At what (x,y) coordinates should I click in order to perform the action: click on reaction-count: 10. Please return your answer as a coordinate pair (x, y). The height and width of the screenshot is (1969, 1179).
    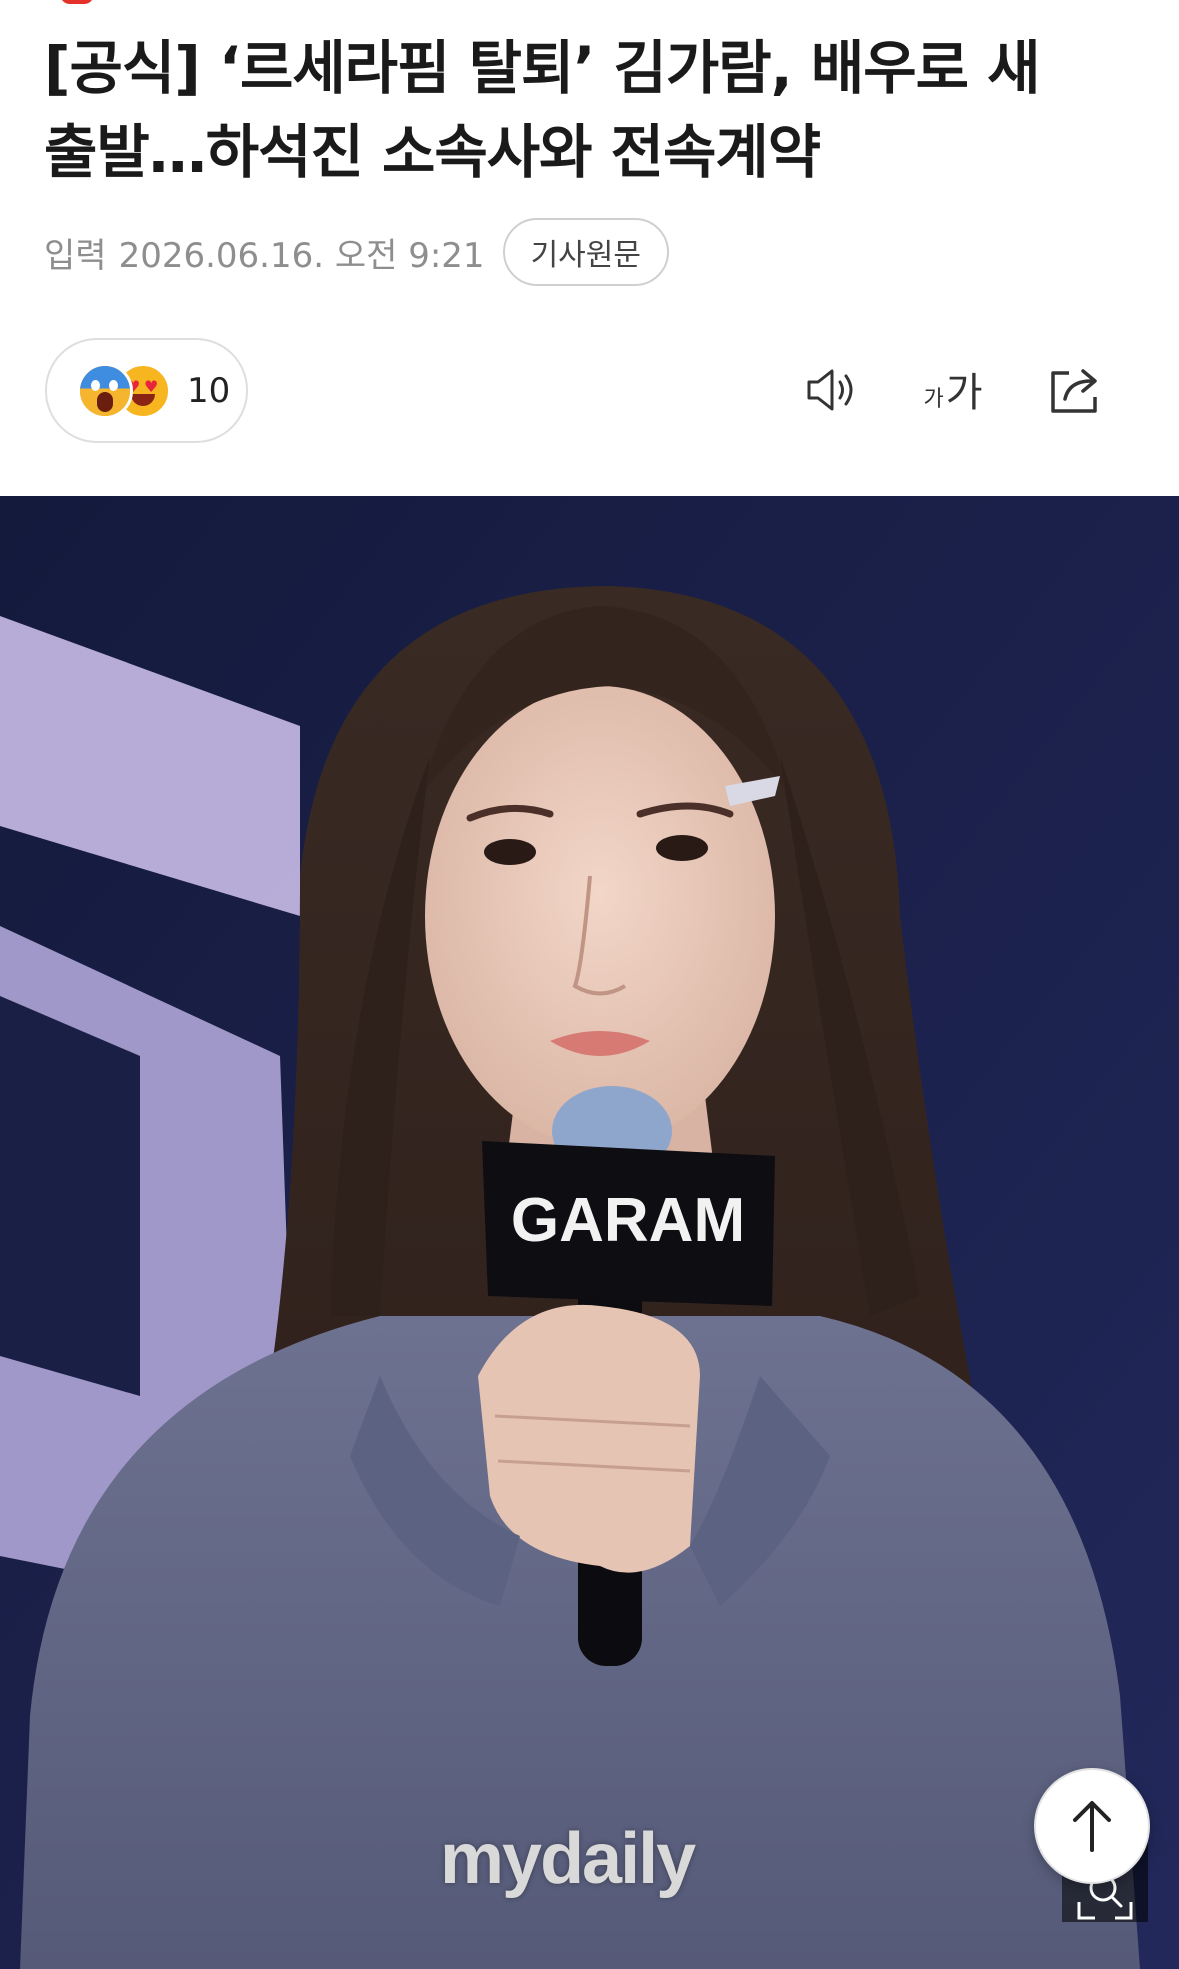
    Looking at the image, I should click on (209, 390).